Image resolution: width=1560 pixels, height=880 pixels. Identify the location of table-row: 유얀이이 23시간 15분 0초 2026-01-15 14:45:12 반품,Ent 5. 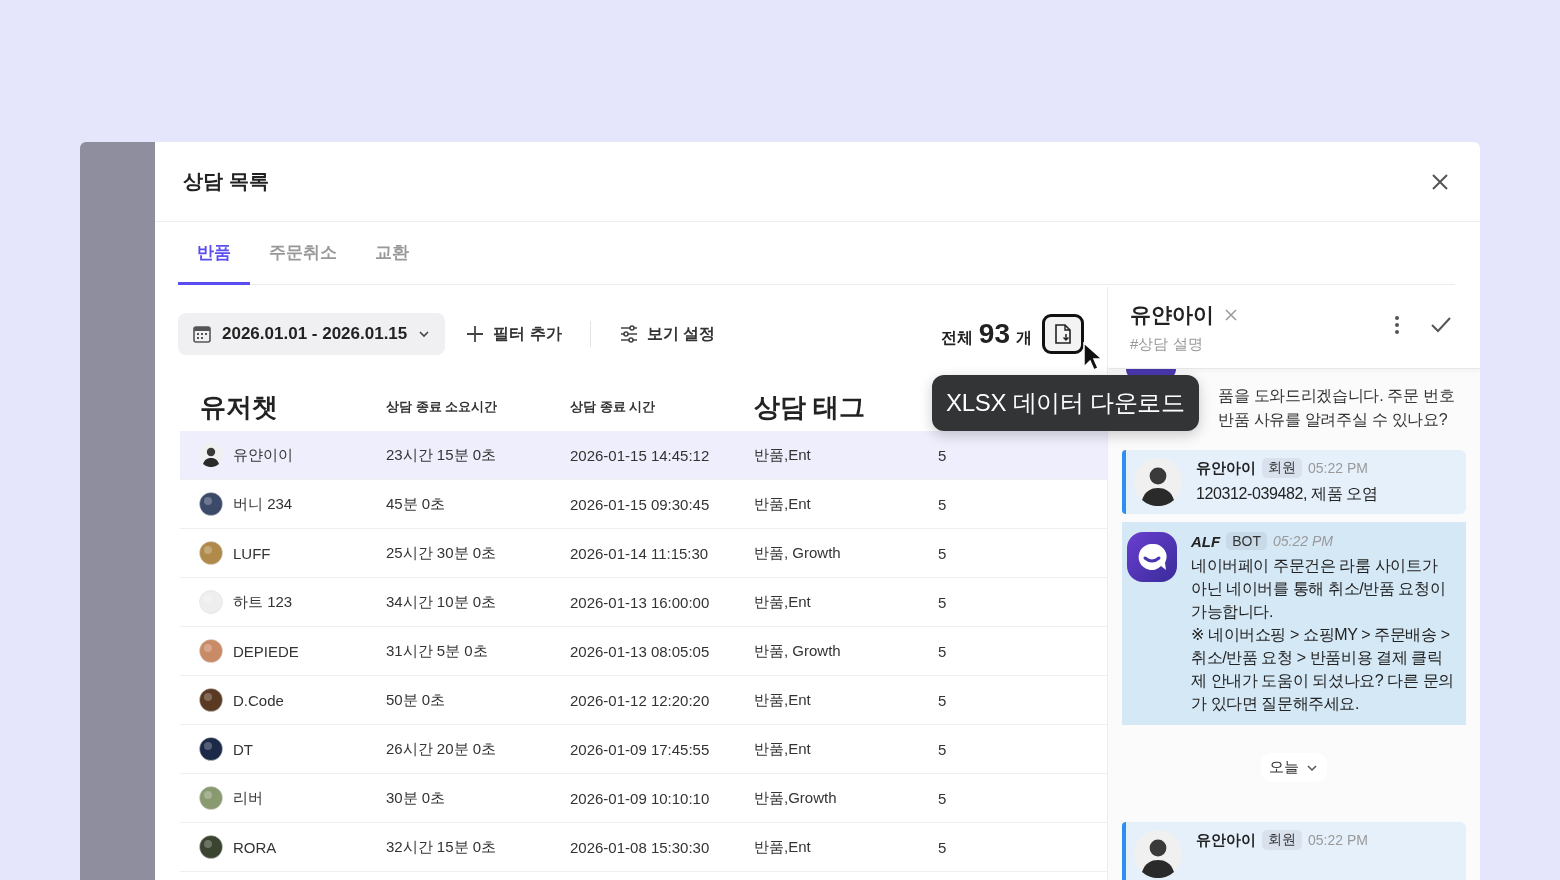
(643, 455).